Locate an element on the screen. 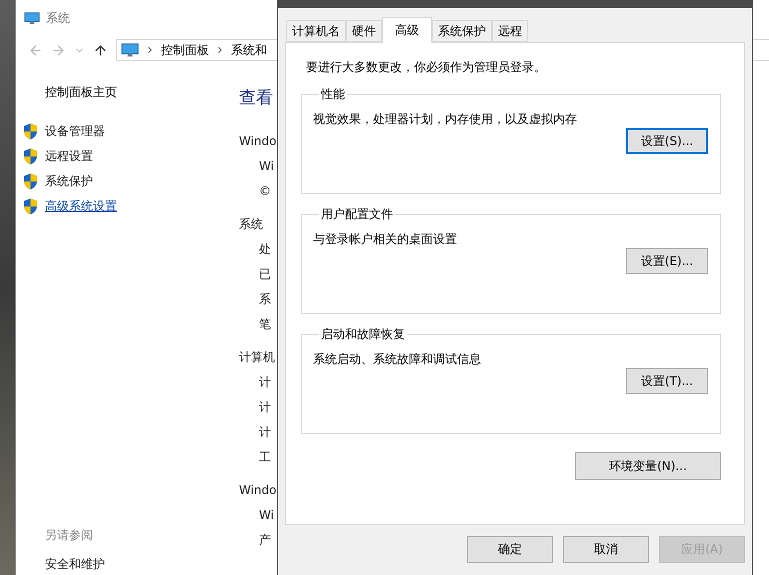  page-heading: 查看 is located at coordinates (256, 98).